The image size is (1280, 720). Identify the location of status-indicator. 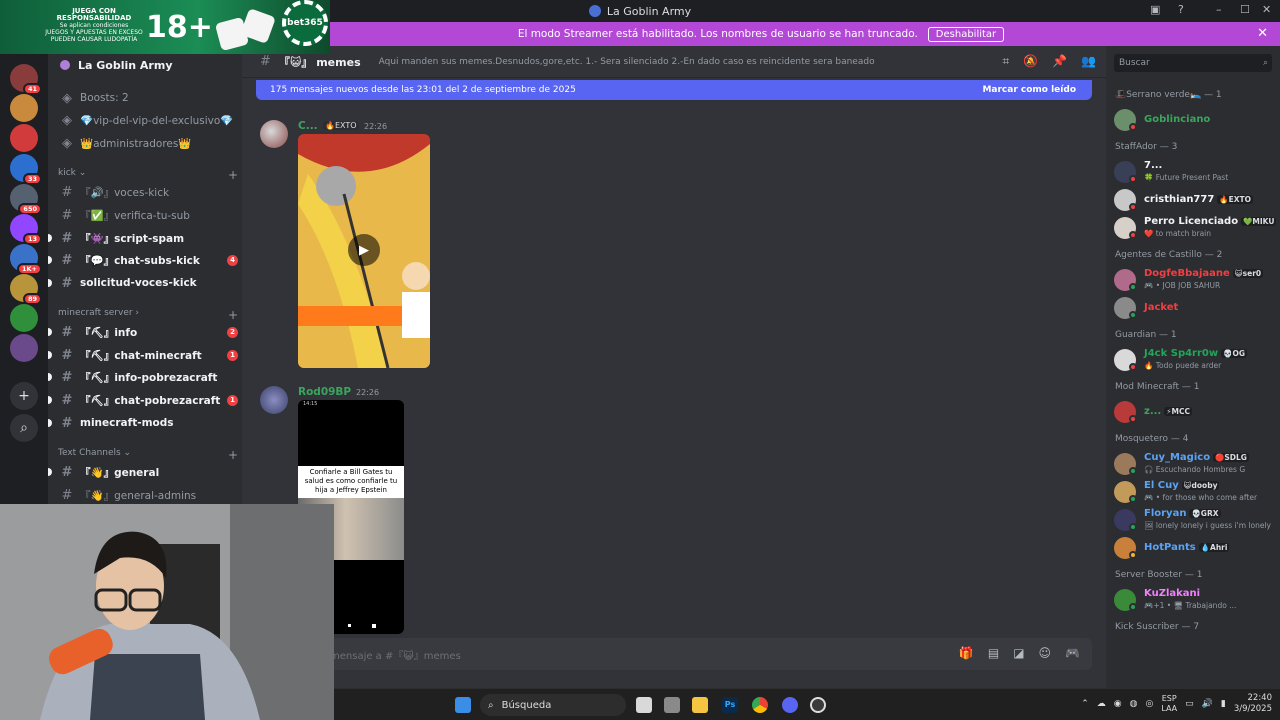
(1133, 419).